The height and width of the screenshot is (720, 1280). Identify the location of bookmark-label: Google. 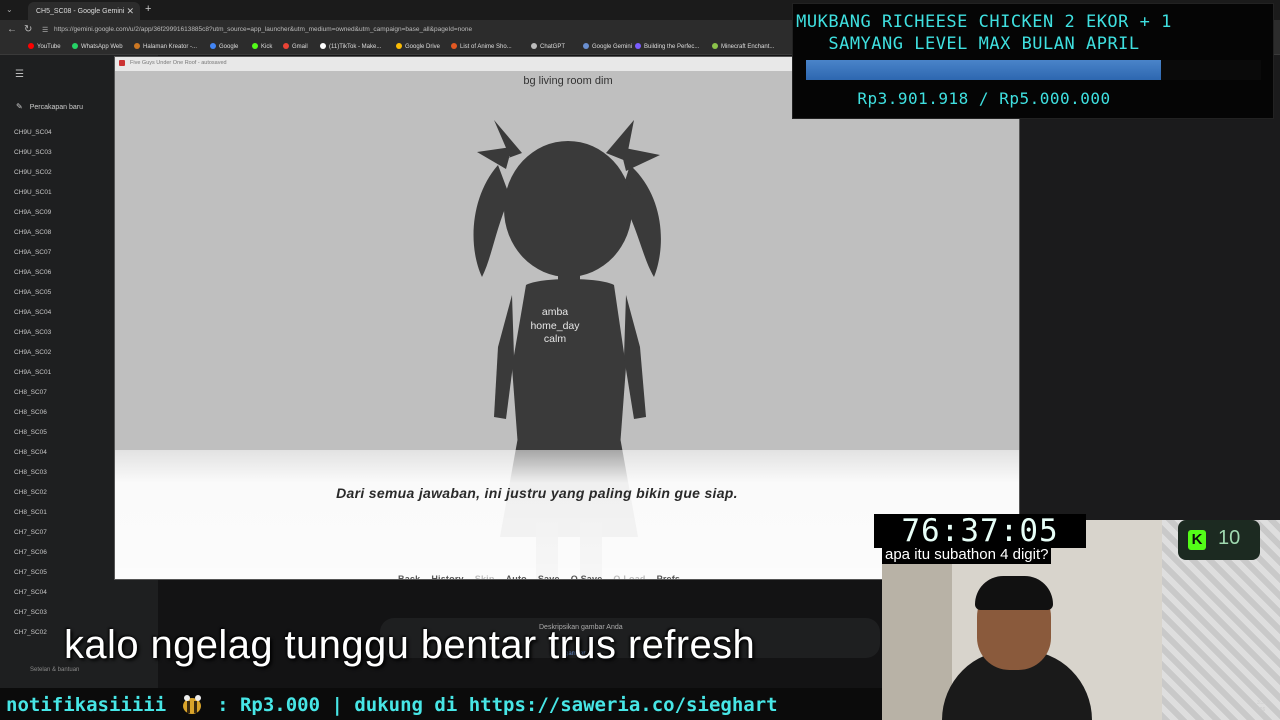
(229, 47).